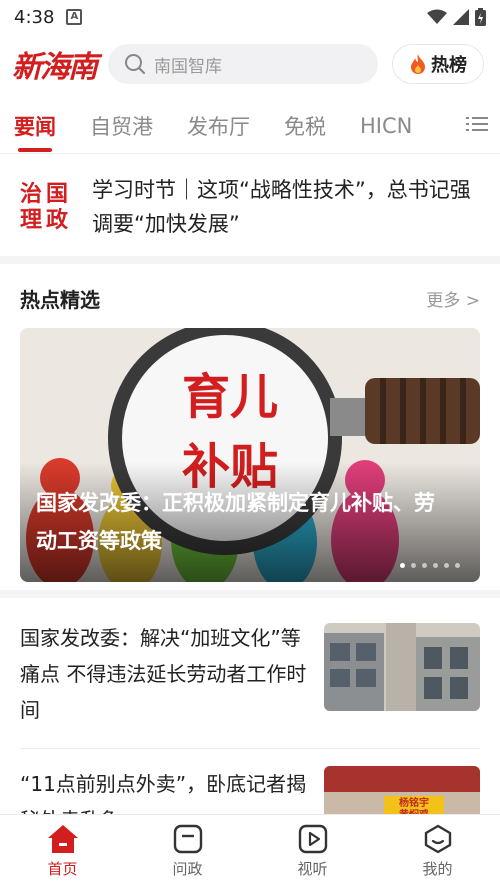 The width and height of the screenshot is (500, 888). I want to click on badge-char: 政, so click(56, 220).